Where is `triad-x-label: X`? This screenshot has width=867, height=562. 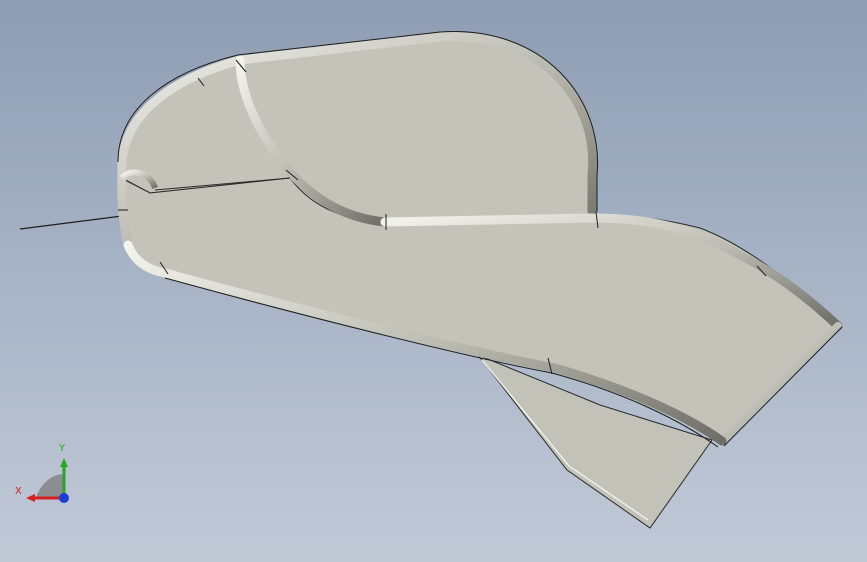
triad-x-label: X is located at coordinates (18, 491).